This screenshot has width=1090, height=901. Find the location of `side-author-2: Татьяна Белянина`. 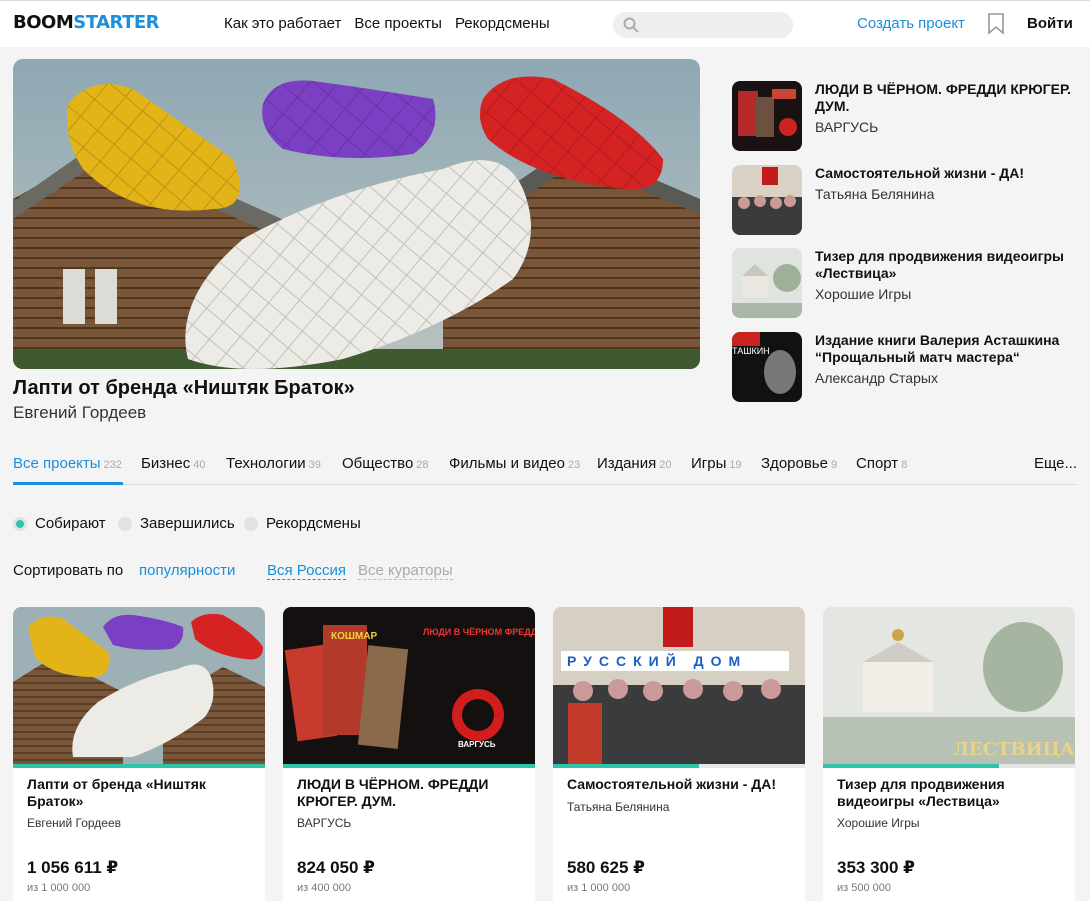

side-author-2: Татьяна Белянина is located at coordinates (875, 194).